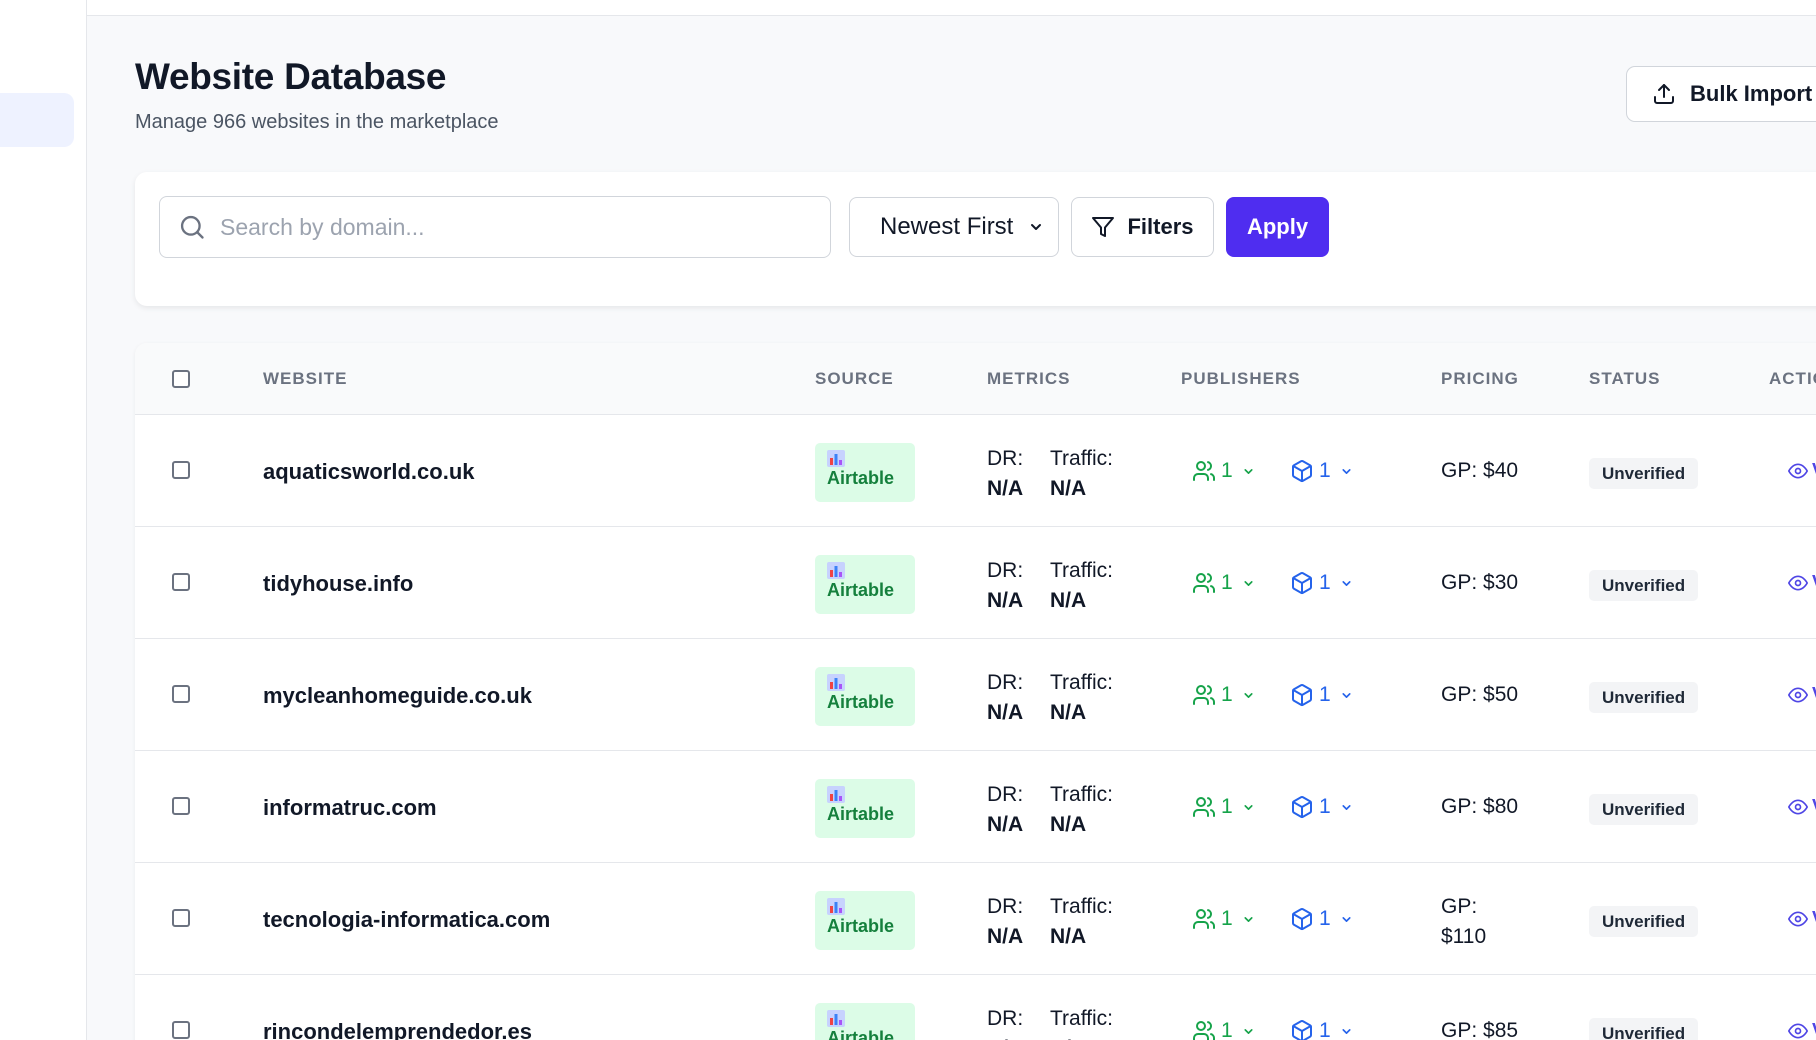  What do you see at coordinates (951, 8) in the screenshot?
I see `top-bar` at bounding box center [951, 8].